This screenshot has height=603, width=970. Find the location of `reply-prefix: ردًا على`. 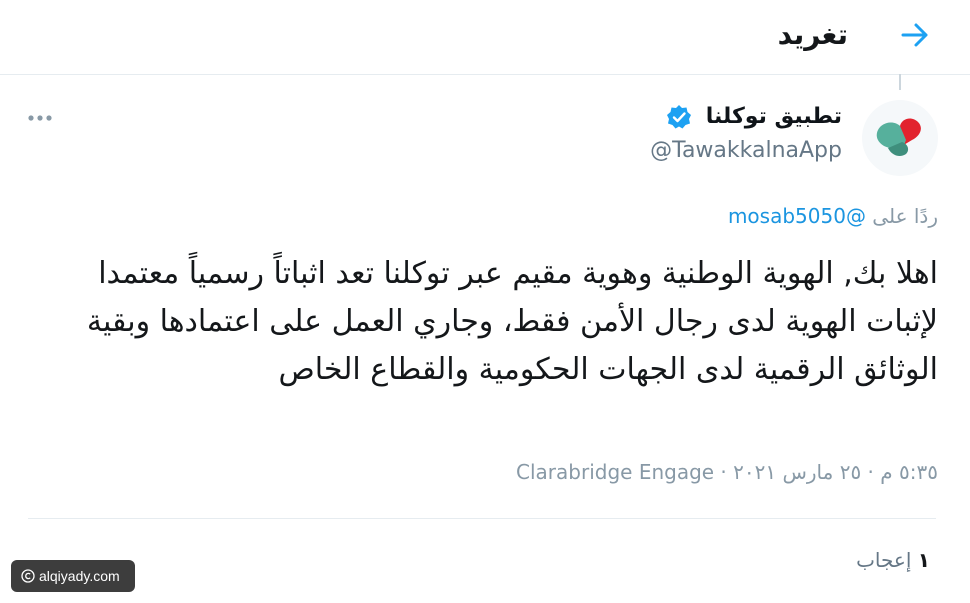

reply-prefix: ردًا على is located at coordinates (905, 216).